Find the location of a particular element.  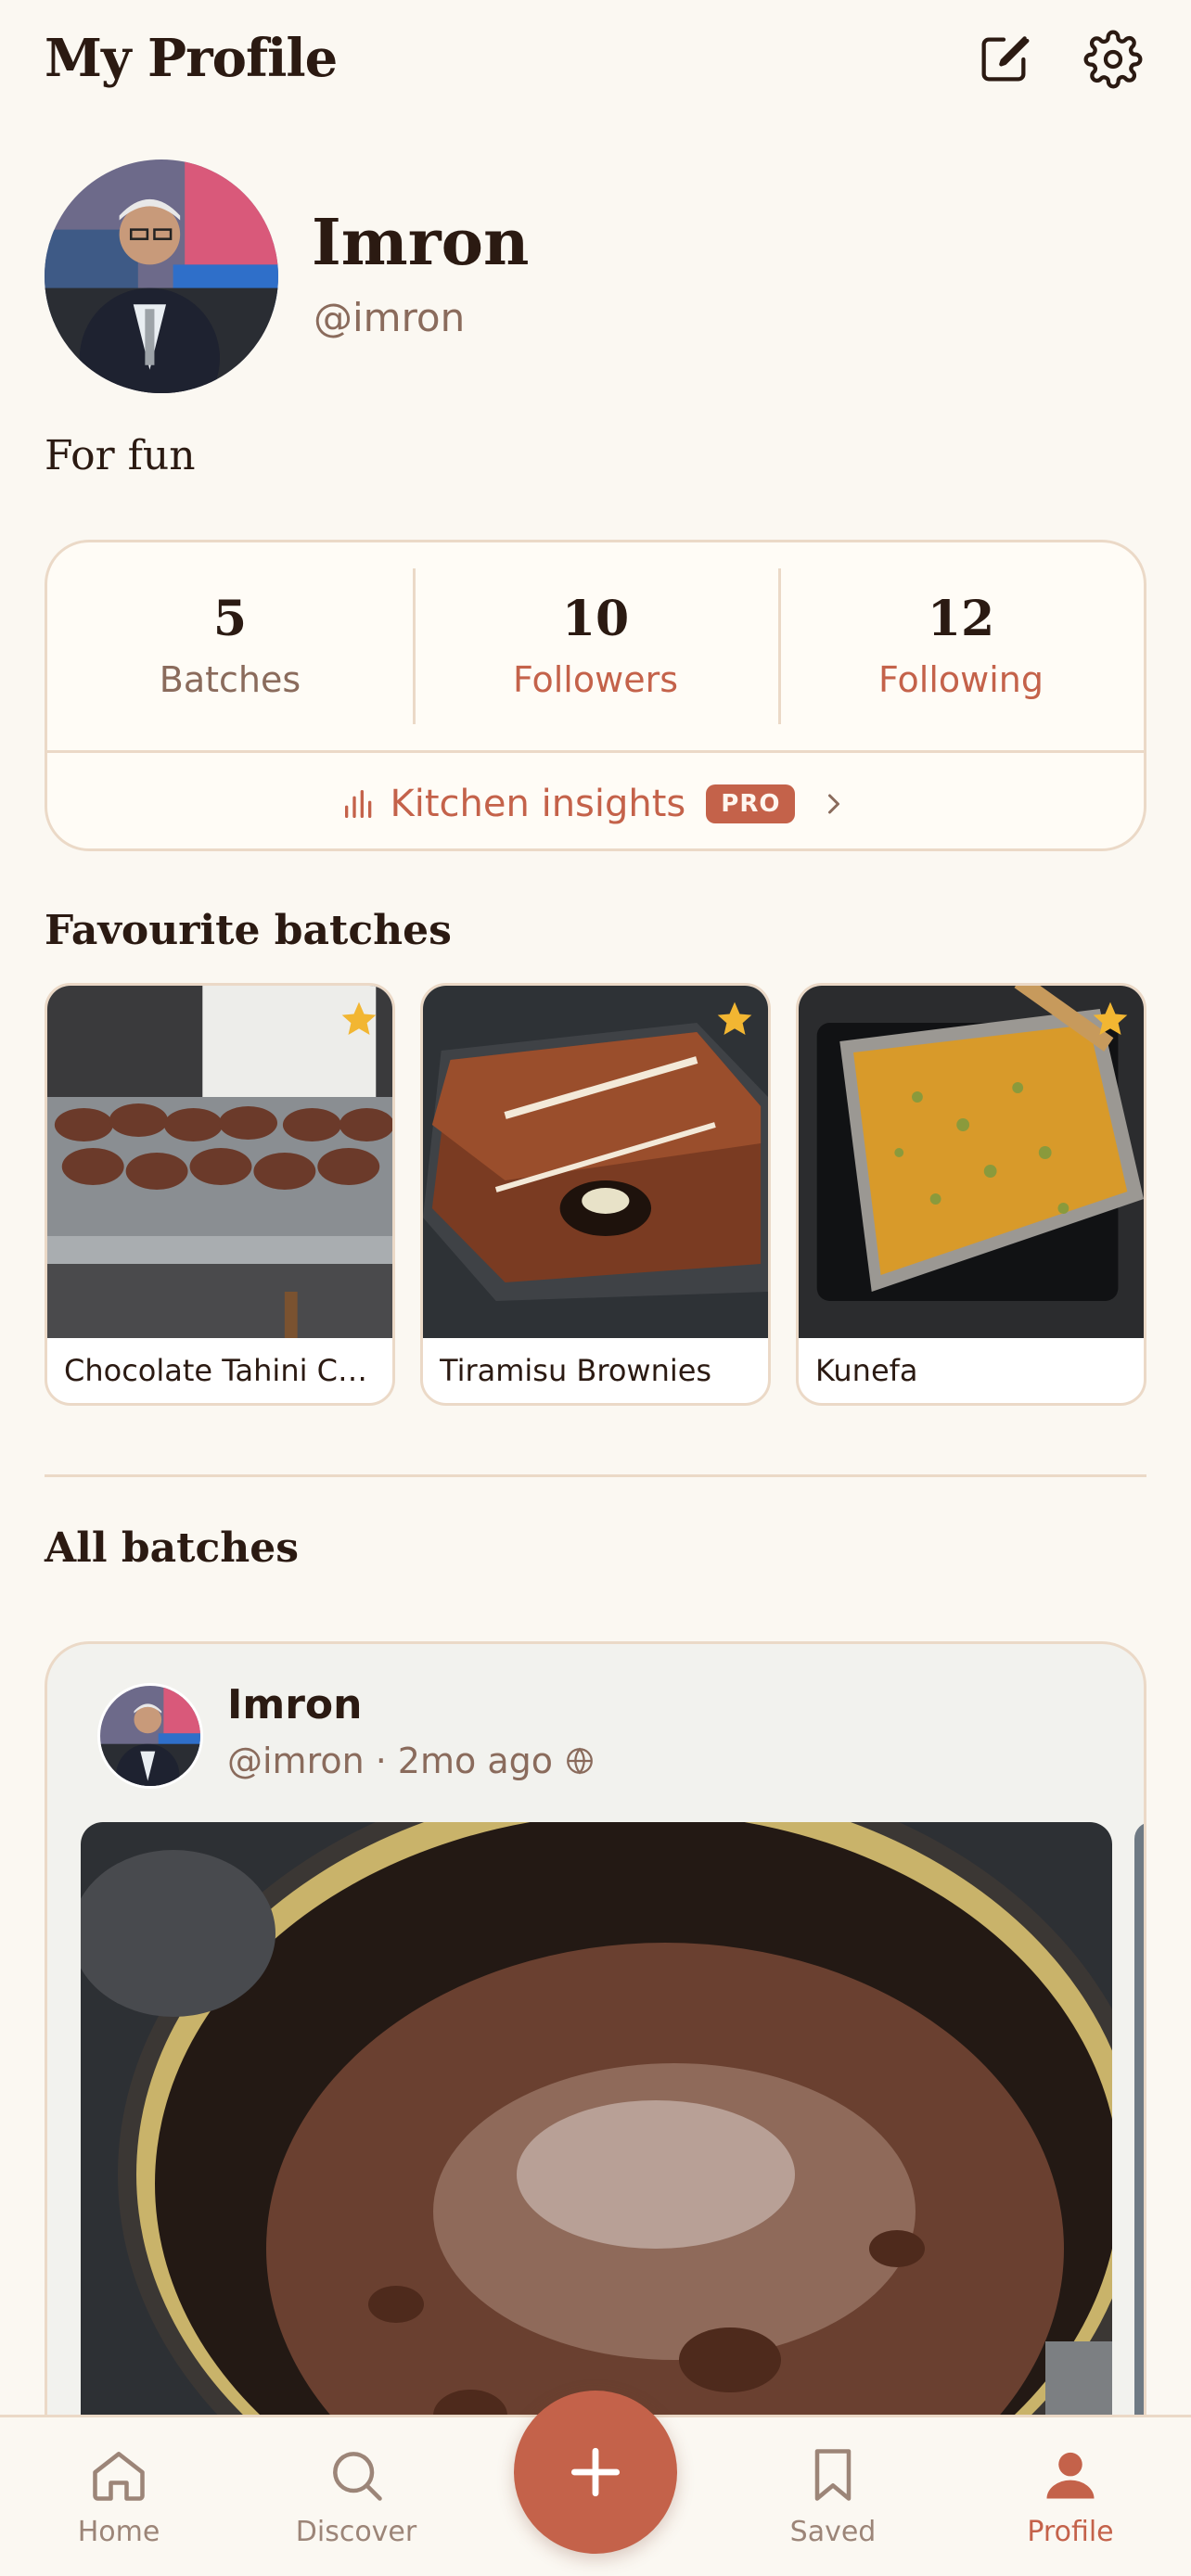

nav-home: Home is located at coordinates (118, 2495).